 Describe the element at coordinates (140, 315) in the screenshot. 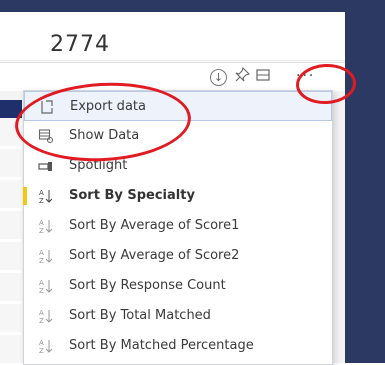

I see `menu-item-label: Sort By Total Matched` at that location.